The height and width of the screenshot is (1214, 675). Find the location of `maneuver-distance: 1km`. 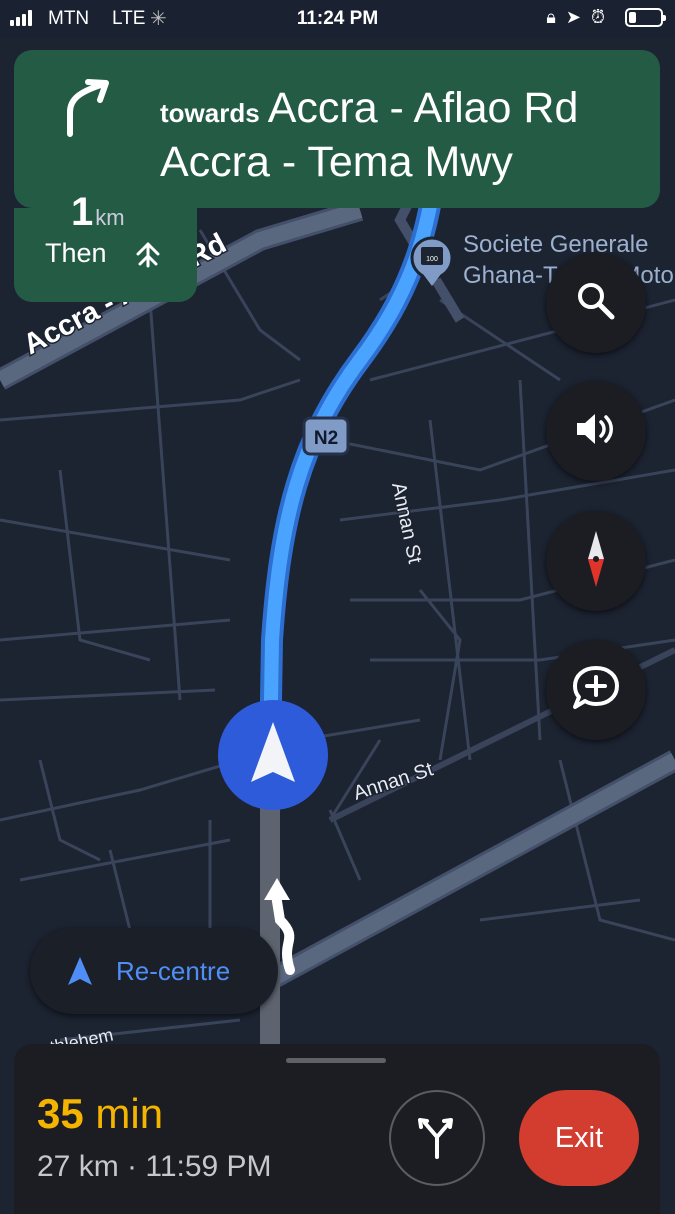

maneuver-distance: 1km is located at coordinates (98, 212).